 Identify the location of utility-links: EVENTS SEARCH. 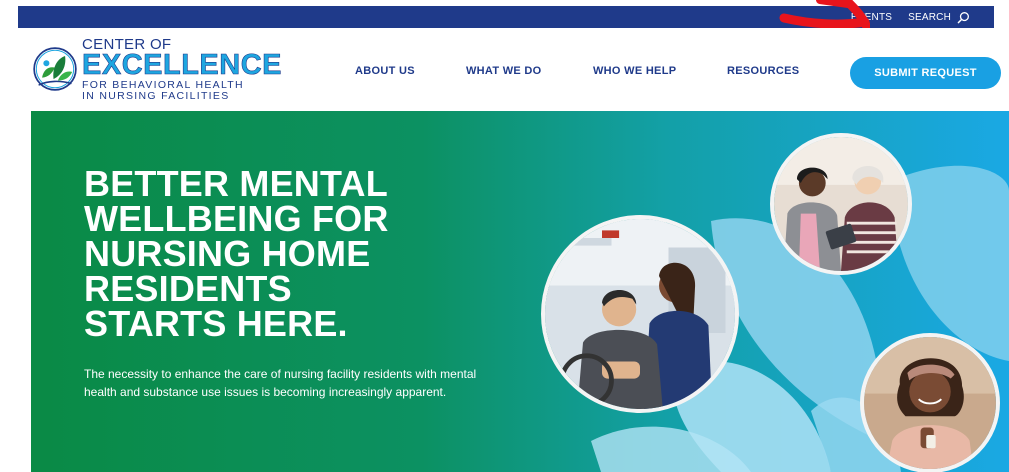
(910, 17).